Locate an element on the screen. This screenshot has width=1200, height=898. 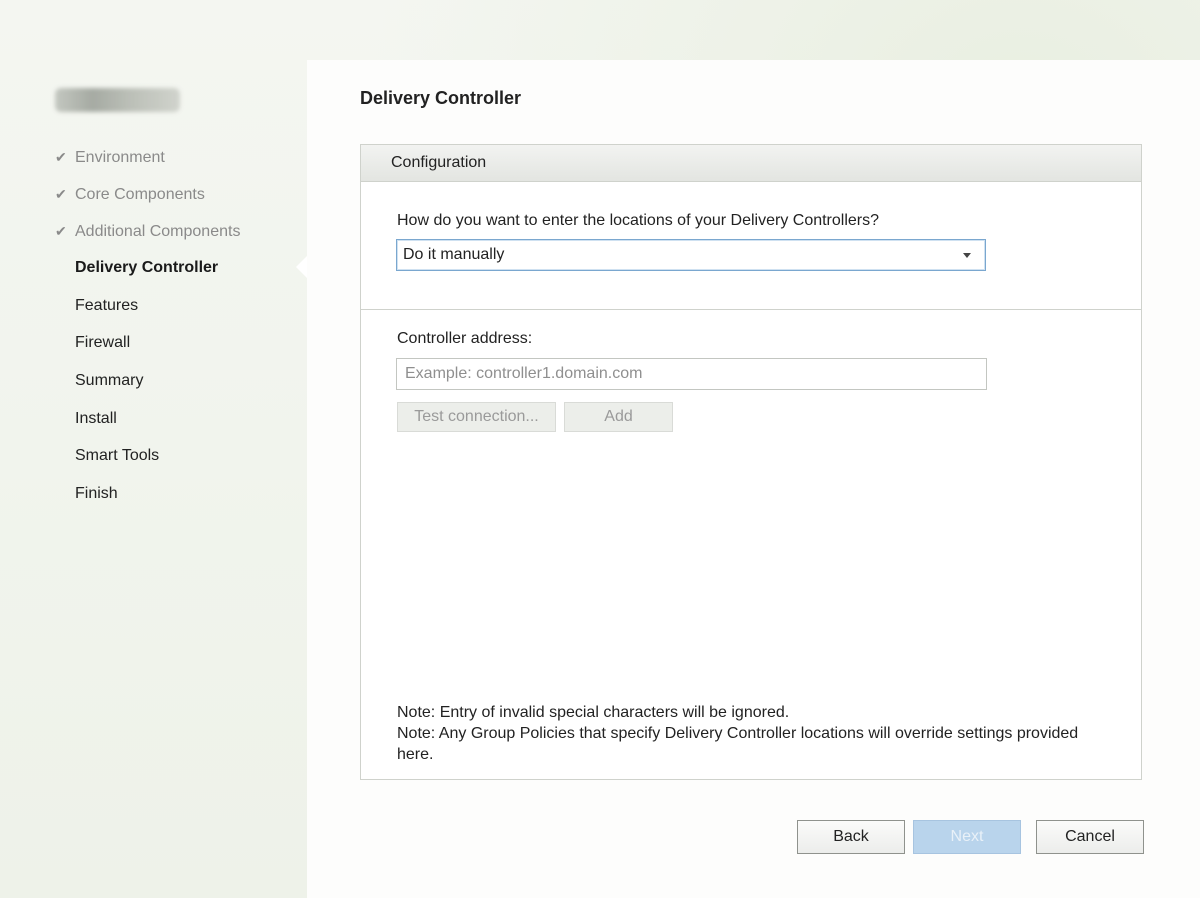
back-button: Back is located at coordinates (851, 837).